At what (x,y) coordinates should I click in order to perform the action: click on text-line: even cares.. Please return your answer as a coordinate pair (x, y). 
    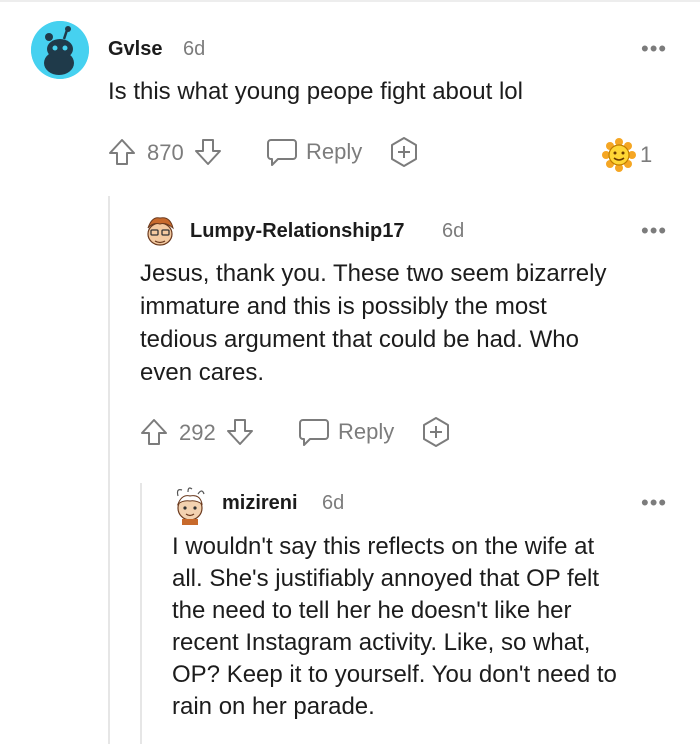
    Looking at the image, I should click on (202, 372).